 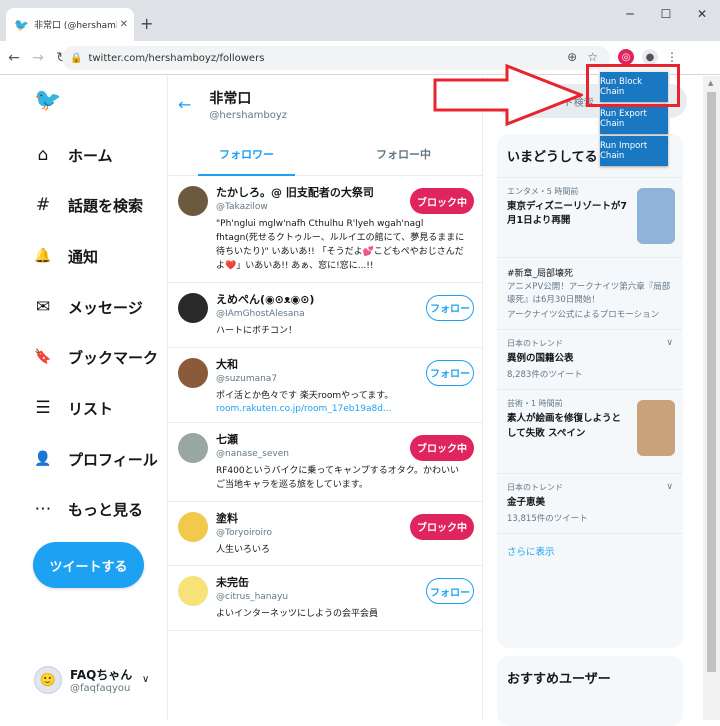 What do you see at coordinates (666, 14) in the screenshot?
I see `maximize-icon: ☐` at bounding box center [666, 14].